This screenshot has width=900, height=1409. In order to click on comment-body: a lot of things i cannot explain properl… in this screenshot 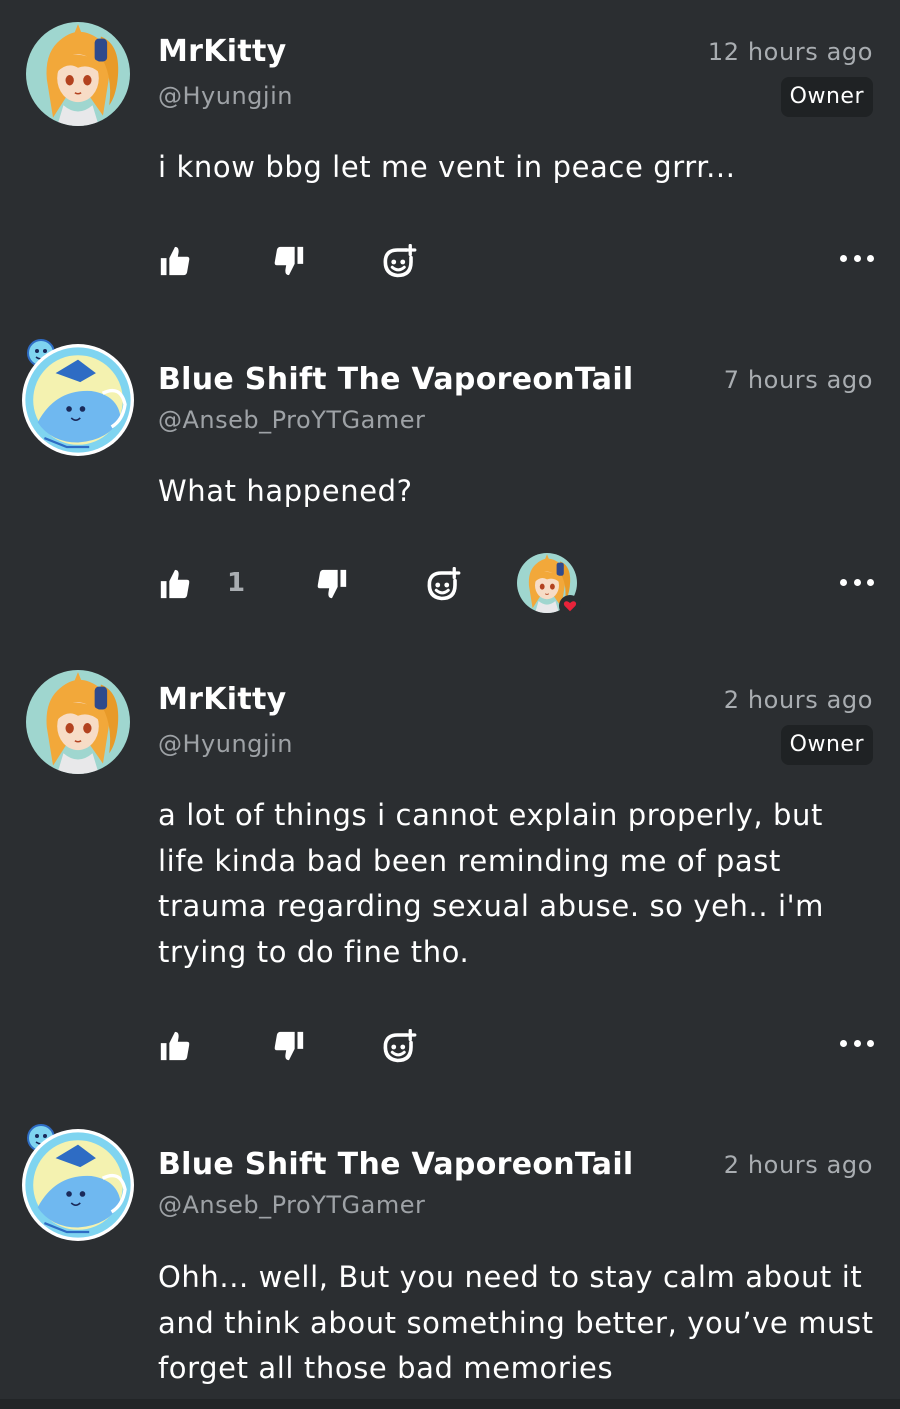, I will do `click(491, 883)`.